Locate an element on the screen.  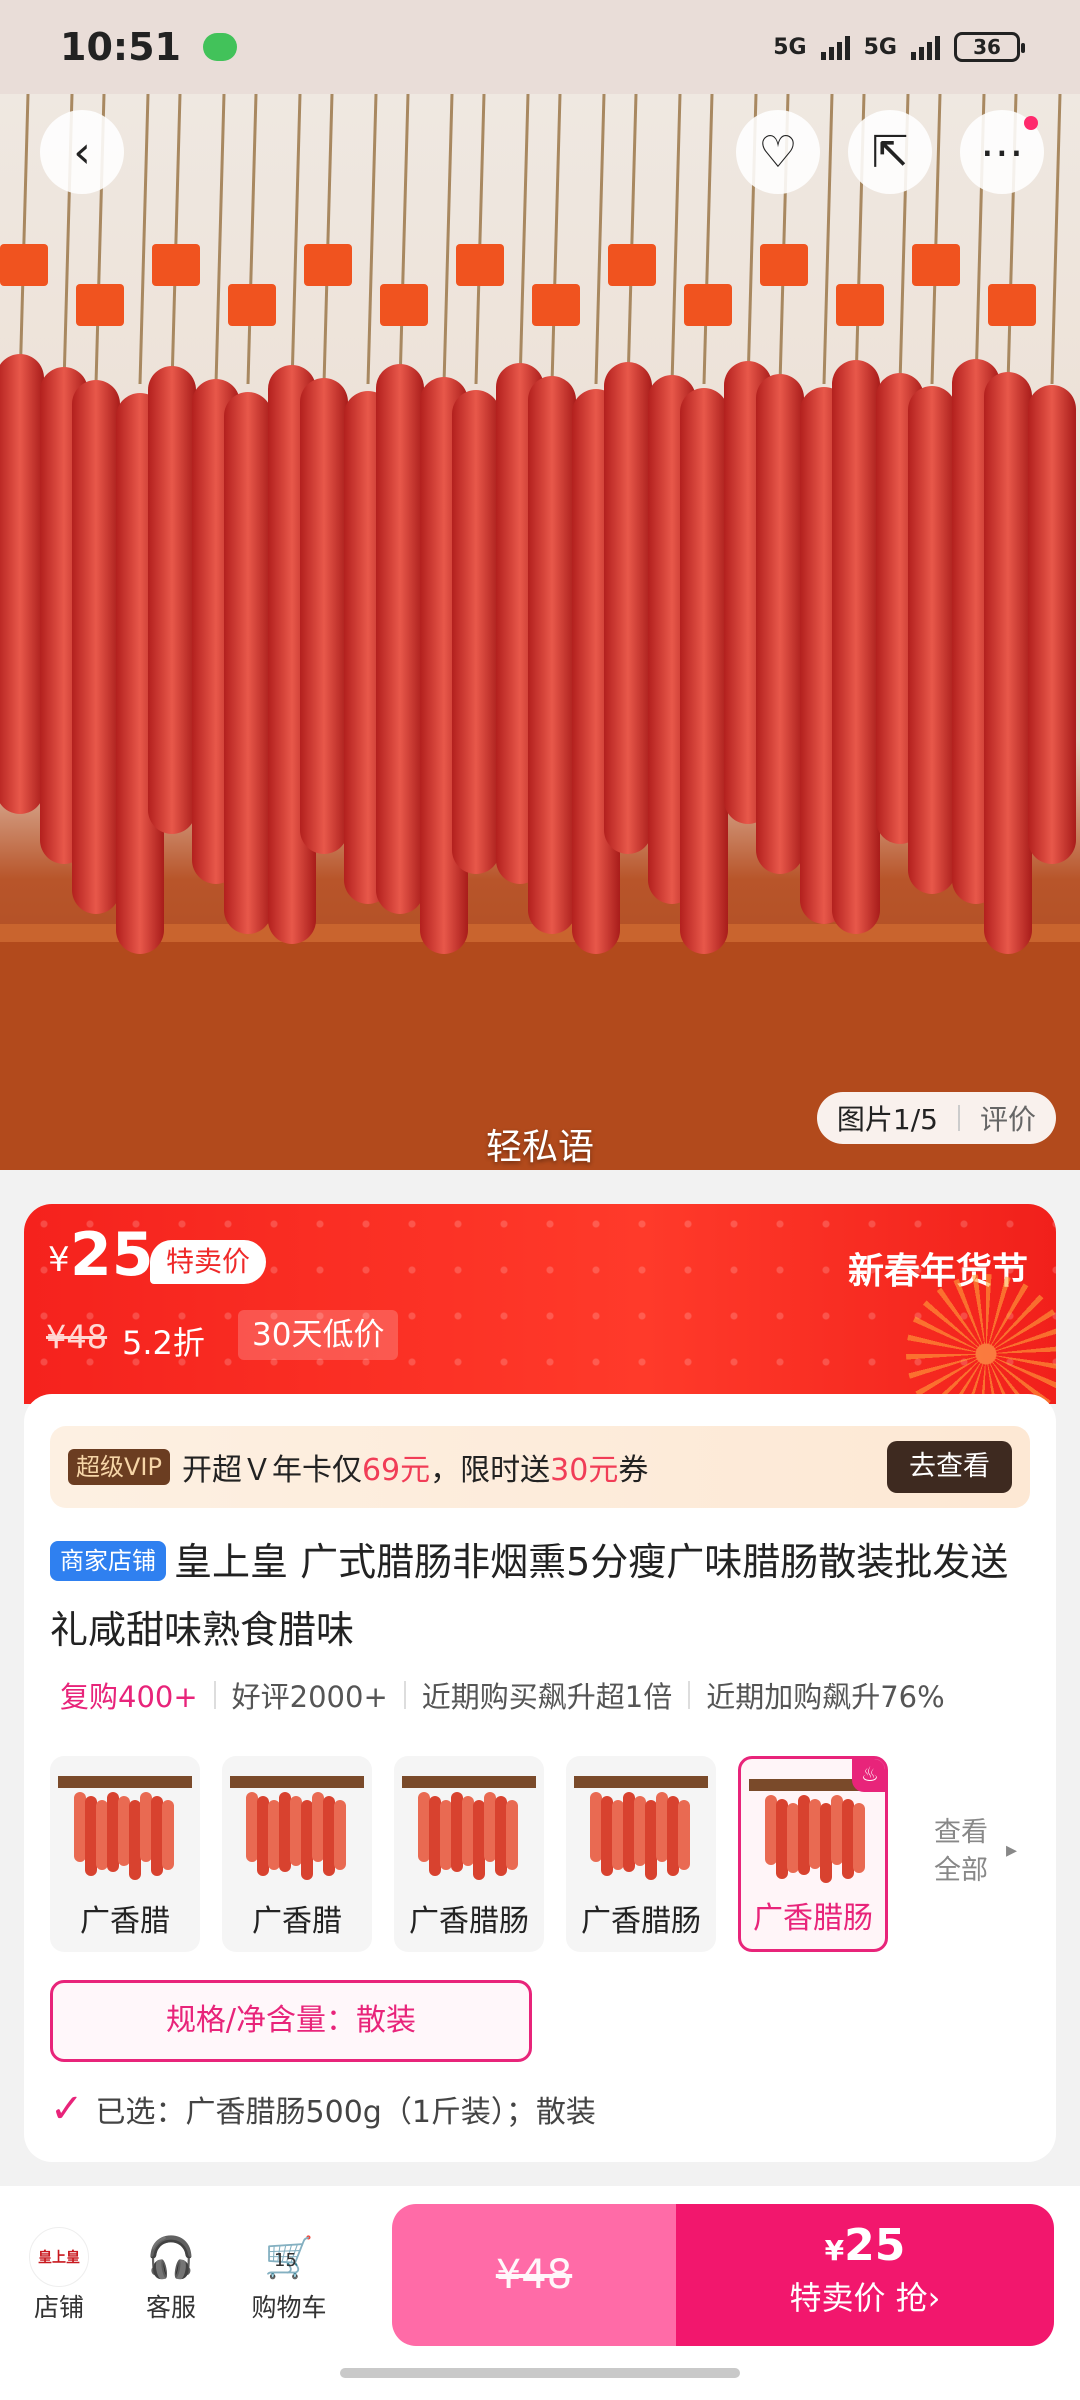
selected-summary: ✓ 已选：广香腊肠500g（1斤装）；散装 is located at coordinates (323, 2109).